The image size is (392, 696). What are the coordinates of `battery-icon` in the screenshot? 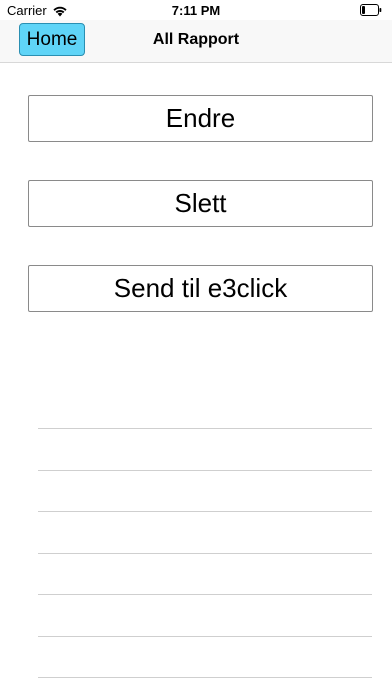 It's located at (371, 10).